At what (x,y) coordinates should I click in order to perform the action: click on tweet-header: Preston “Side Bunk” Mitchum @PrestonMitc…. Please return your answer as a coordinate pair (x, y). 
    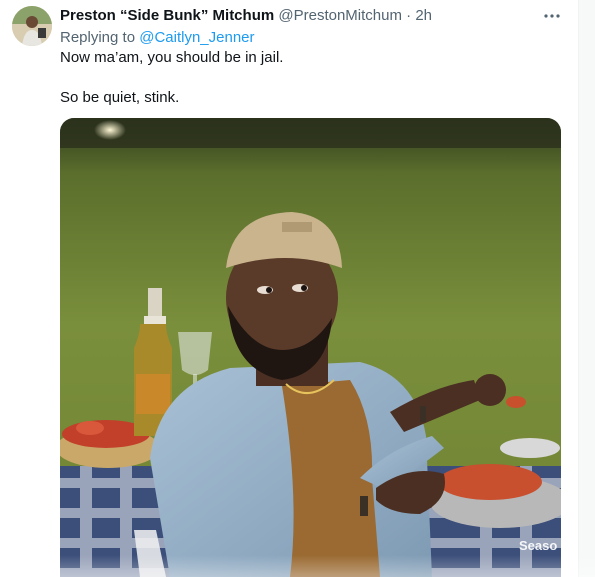
    Looking at the image, I should click on (246, 16).